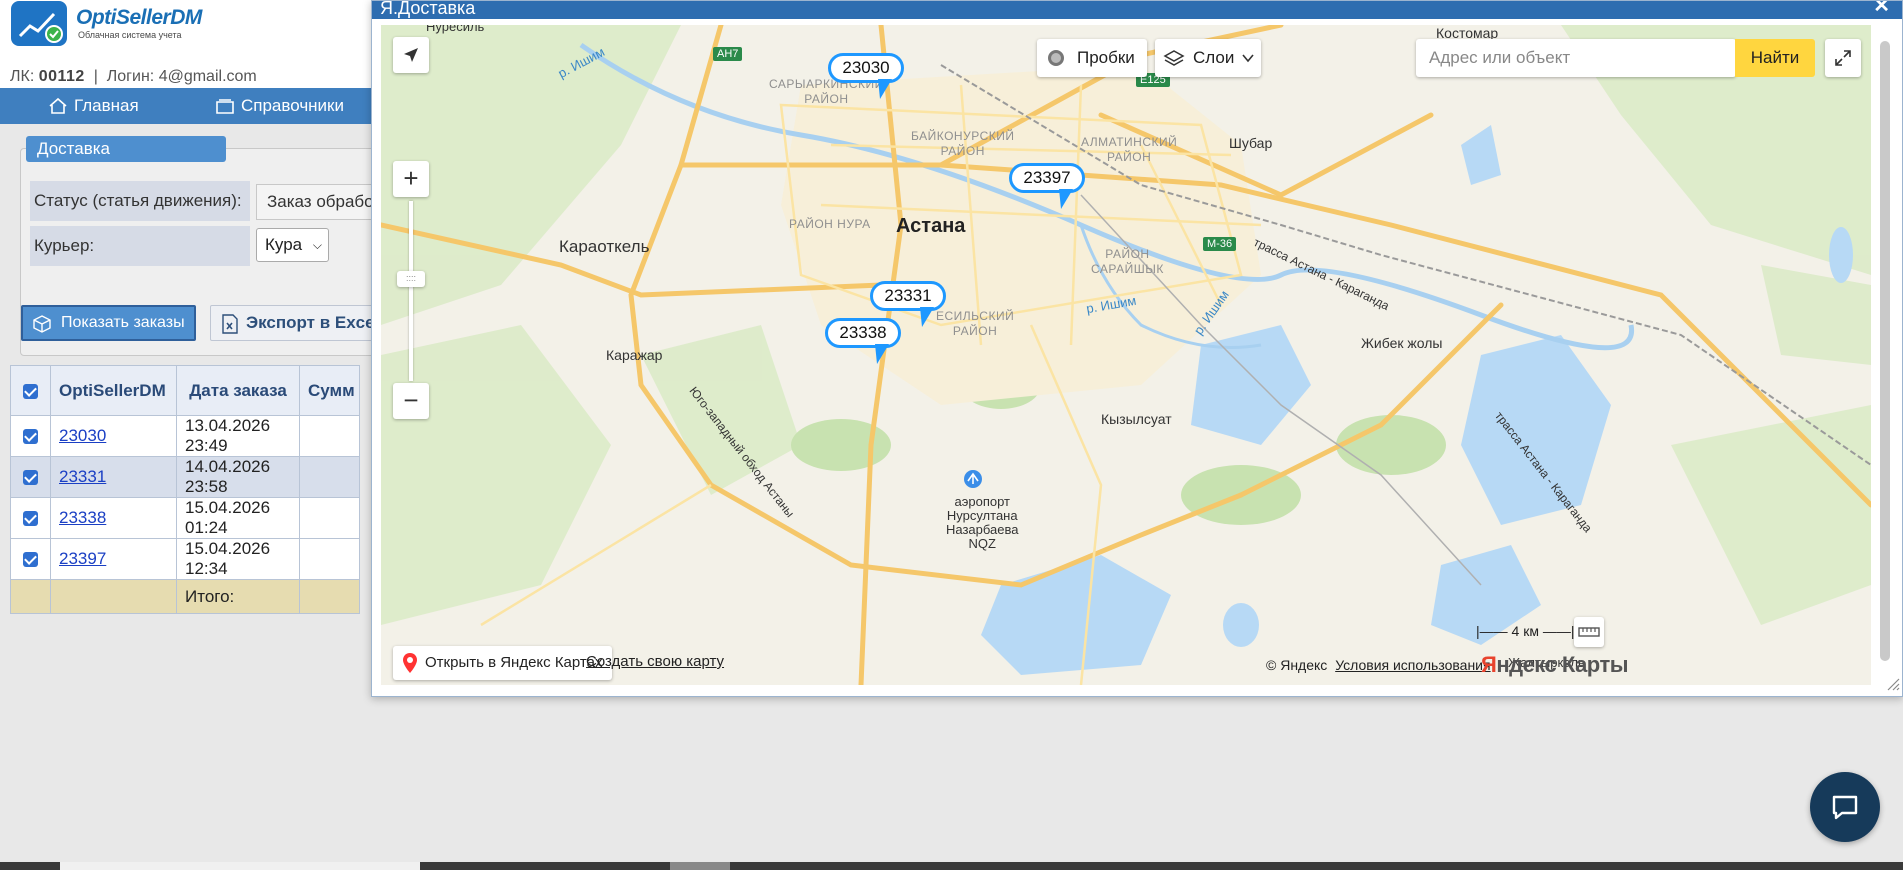 Image resolution: width=1903 pixels, height=870 pixels. I want to click on map-label-karaotkel: Караоткель, so click(604, 246).